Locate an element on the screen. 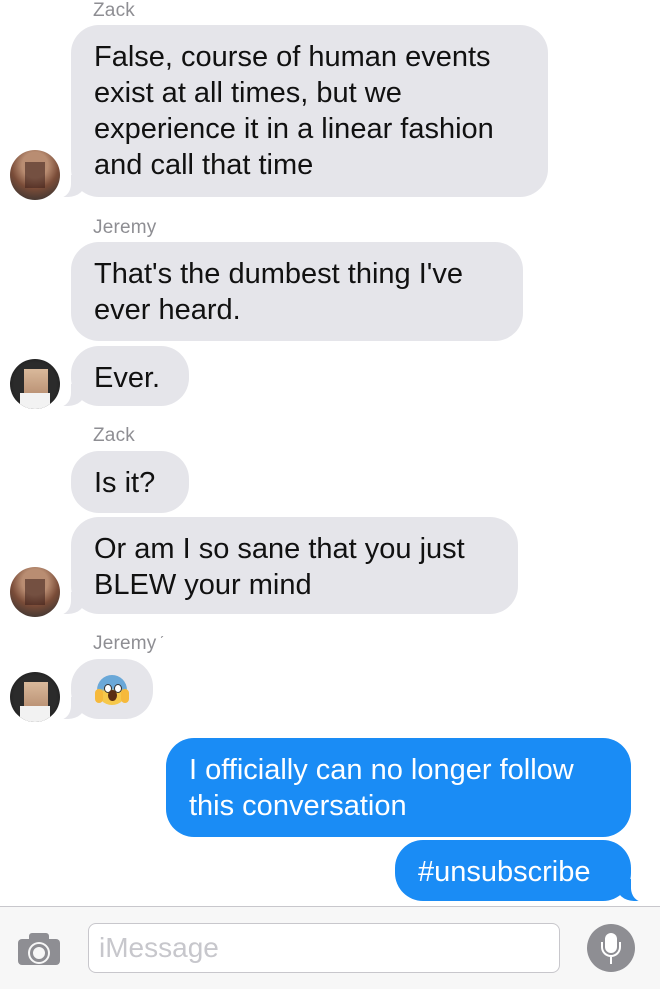 Image resolution: width=660 pixels, height=989 pixels. stray-mark: ˊ is located at coordinates (162, 641).